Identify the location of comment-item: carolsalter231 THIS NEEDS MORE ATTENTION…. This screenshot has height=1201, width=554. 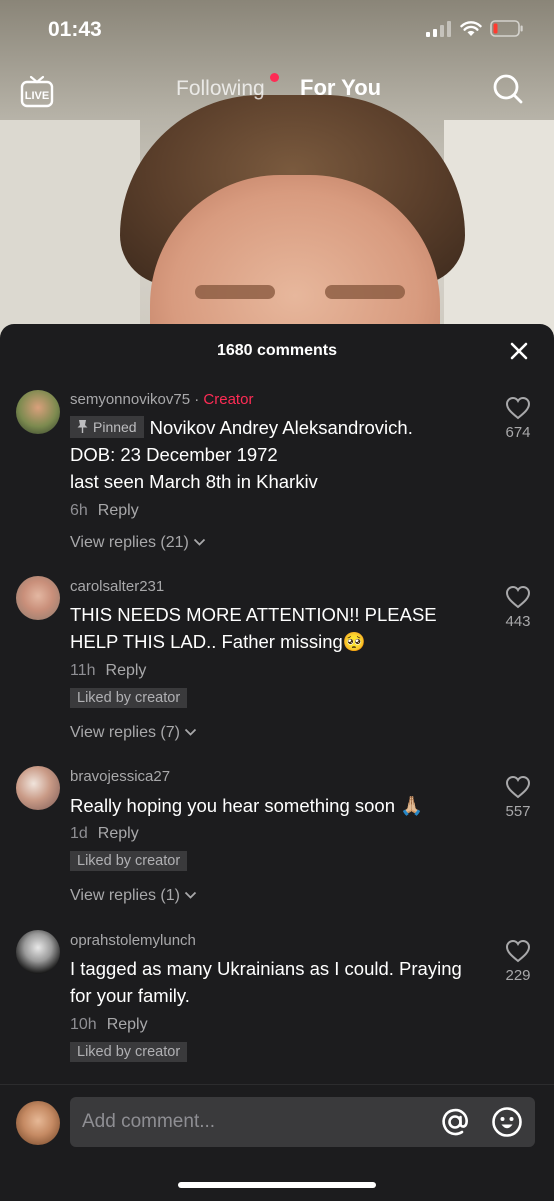
(277, 662).